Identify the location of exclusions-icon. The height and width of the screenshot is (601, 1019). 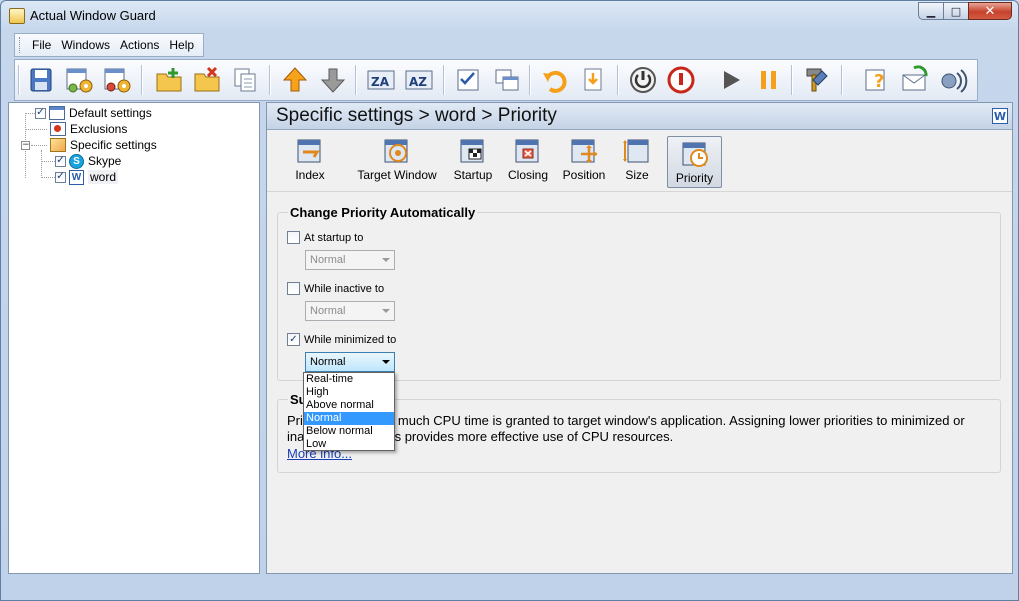
(58, 129).